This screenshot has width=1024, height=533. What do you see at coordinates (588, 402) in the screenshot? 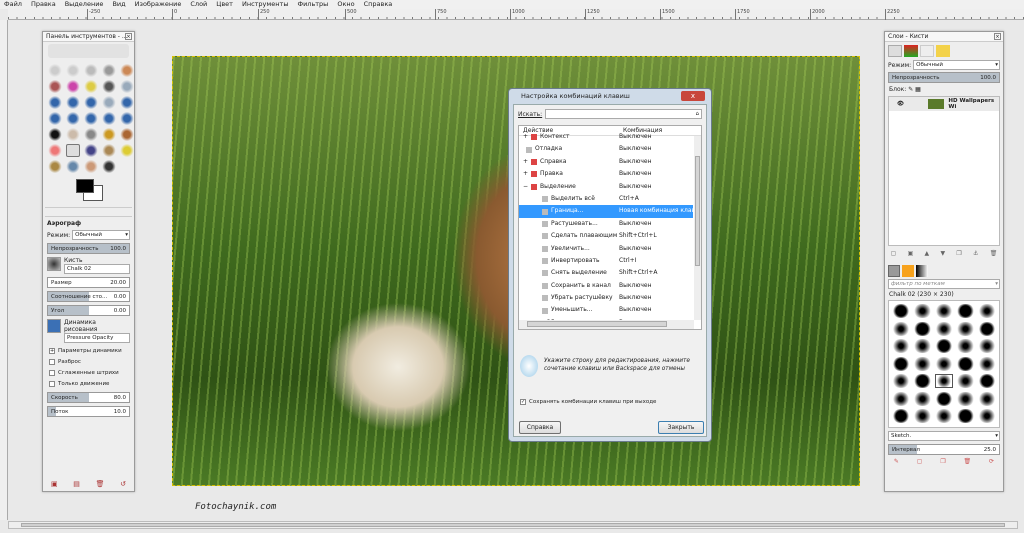
I see `save-shortcuts-checkbox: ✓ Сохранять комбинации клавиш при выходе` at bounding box center [588, 402].